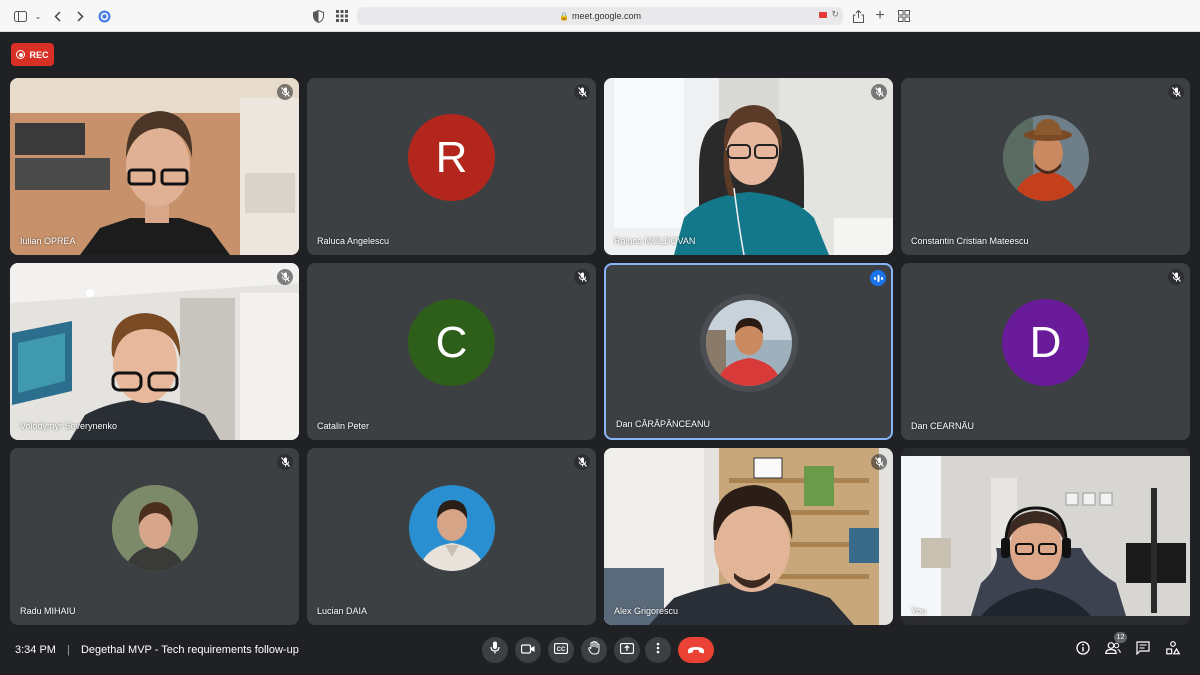 This screenshot has width=1200, height=675. I want to click on leave-call-button, so click(696, 650).